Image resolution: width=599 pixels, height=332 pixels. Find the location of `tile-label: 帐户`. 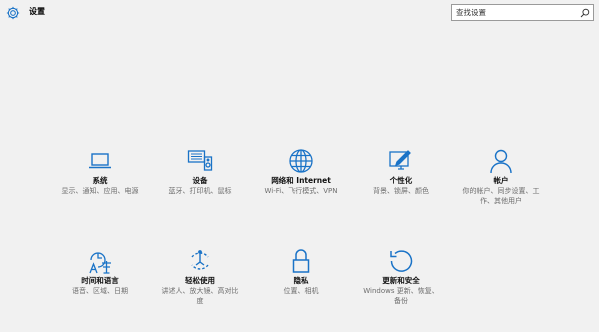

tile-label: 帐户 is located at coordinates (501, 180).